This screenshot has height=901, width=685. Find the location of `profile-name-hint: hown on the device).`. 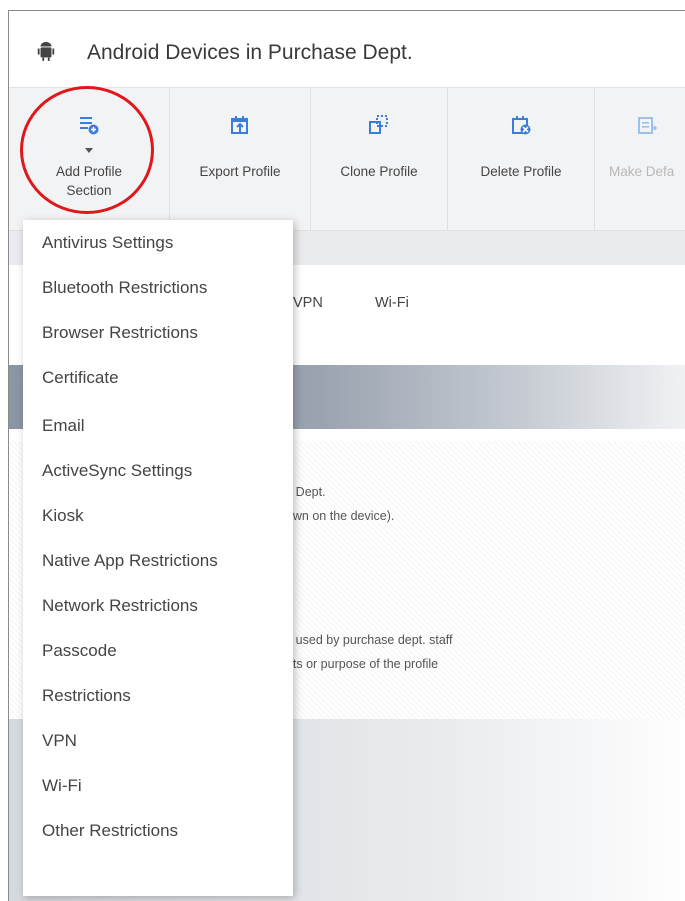

profile-name-hint: hown on the device). is located at coordinates (337, 516).